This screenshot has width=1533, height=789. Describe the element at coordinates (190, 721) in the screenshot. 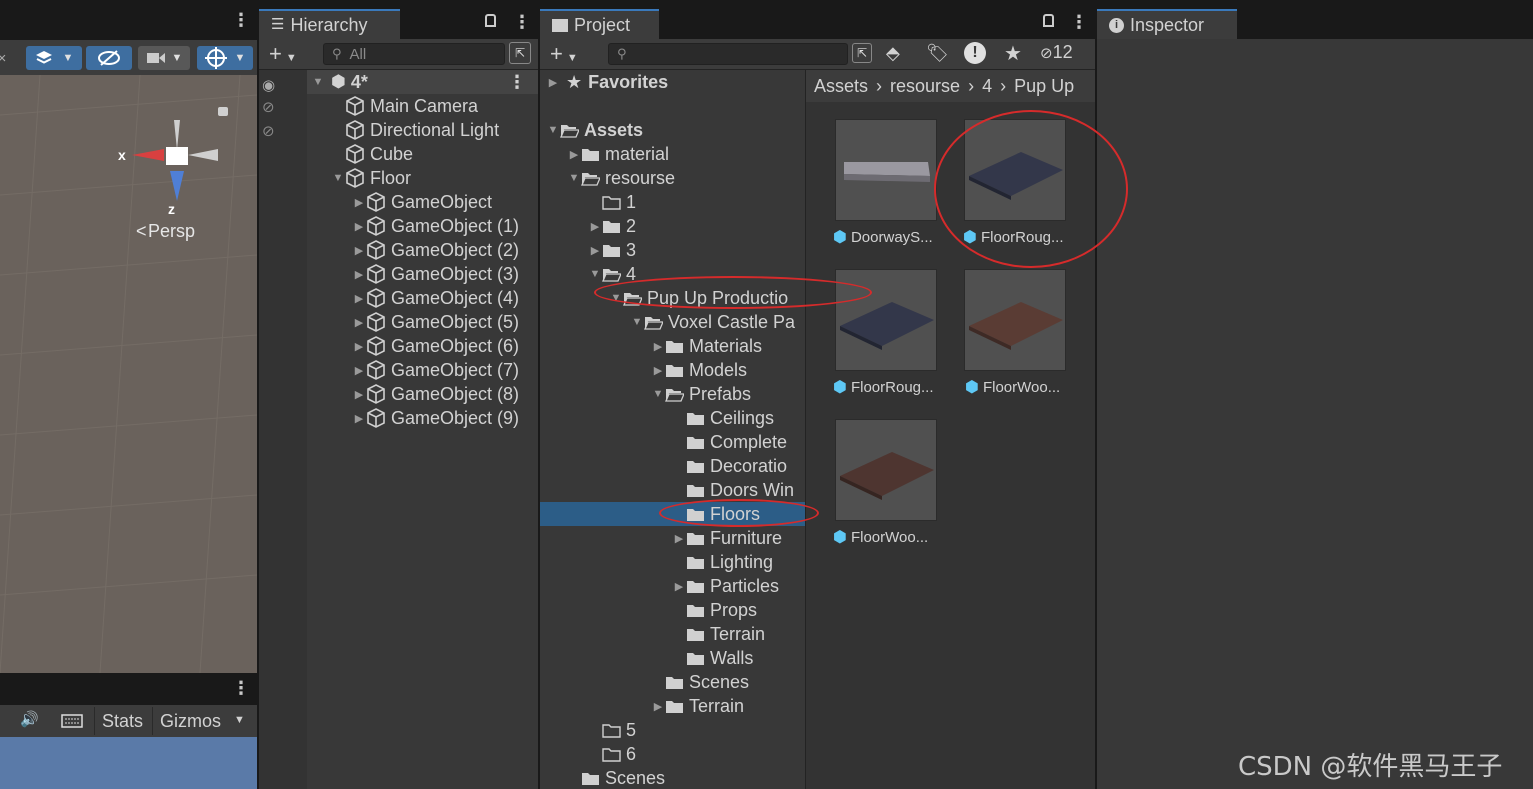

I see `gizmos-button: Gizmos` at that location.